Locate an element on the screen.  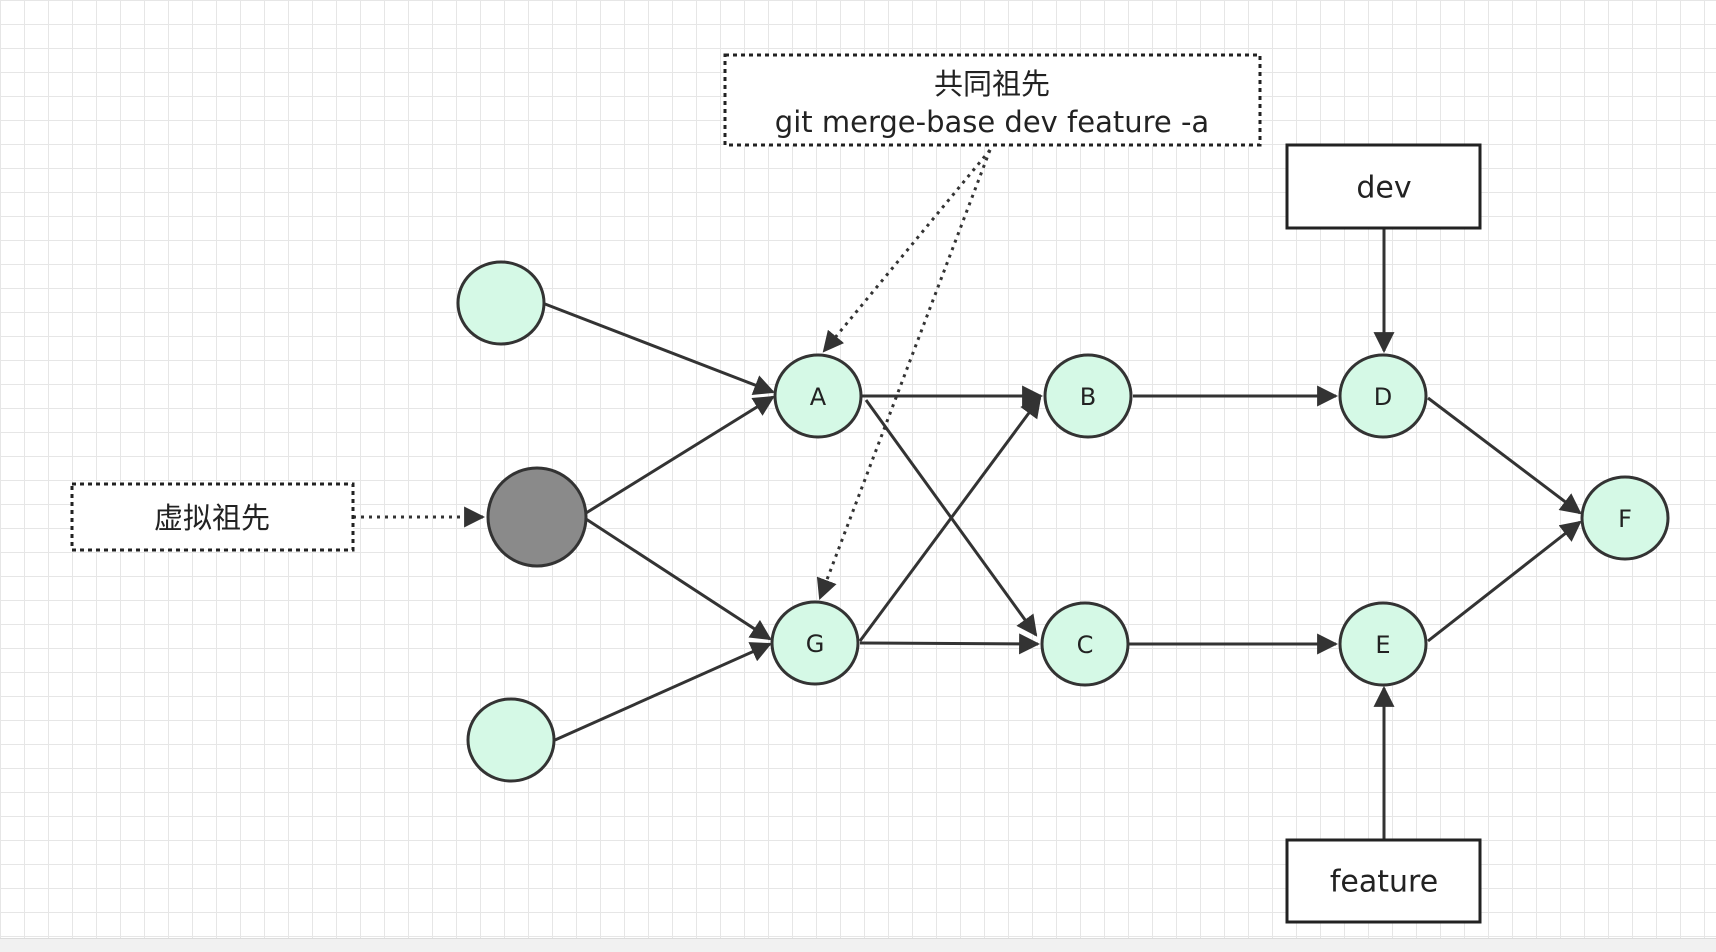
branch-feature-label: feature is located at coordinates (1384, 882).